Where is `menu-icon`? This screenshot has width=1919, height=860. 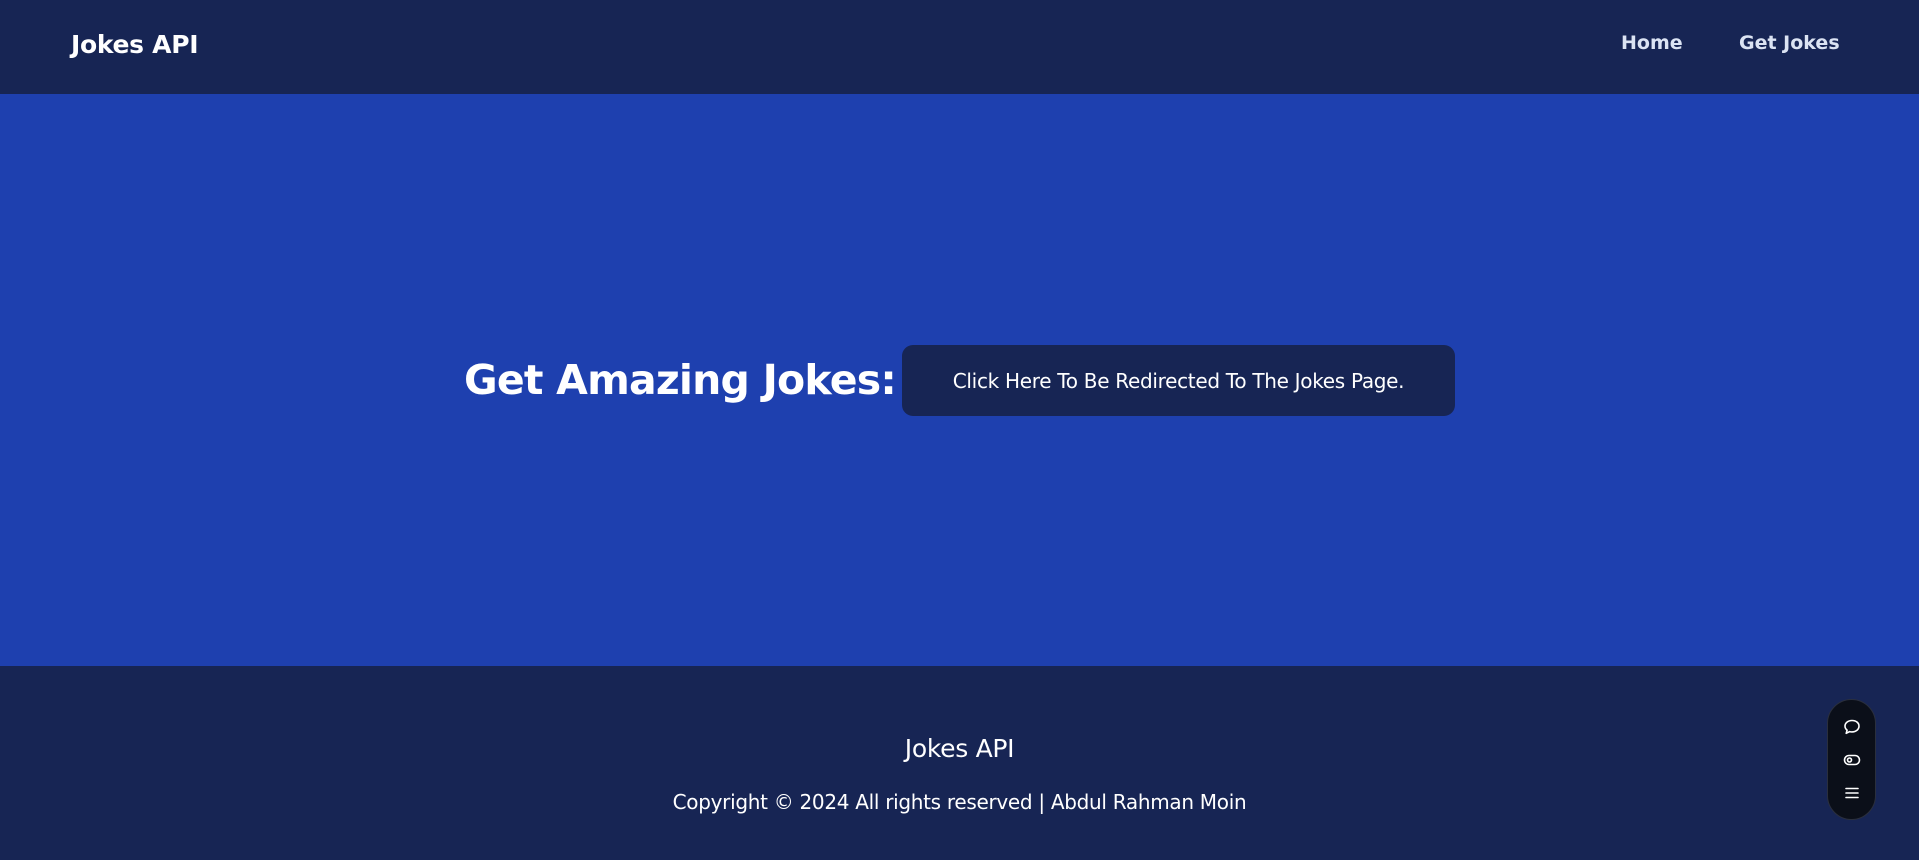 menu-icon is located at coordinates (1852, 793).